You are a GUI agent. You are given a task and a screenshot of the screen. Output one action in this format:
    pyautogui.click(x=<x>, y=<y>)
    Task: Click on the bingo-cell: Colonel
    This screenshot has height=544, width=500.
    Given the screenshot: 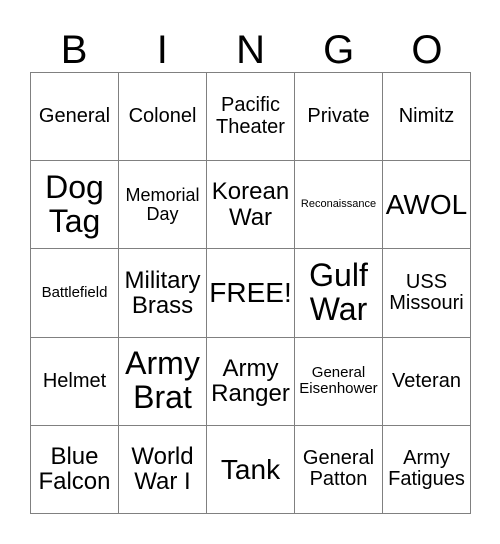 What is the action you would take?
    pyautogui.click(x=163, y=117)
    